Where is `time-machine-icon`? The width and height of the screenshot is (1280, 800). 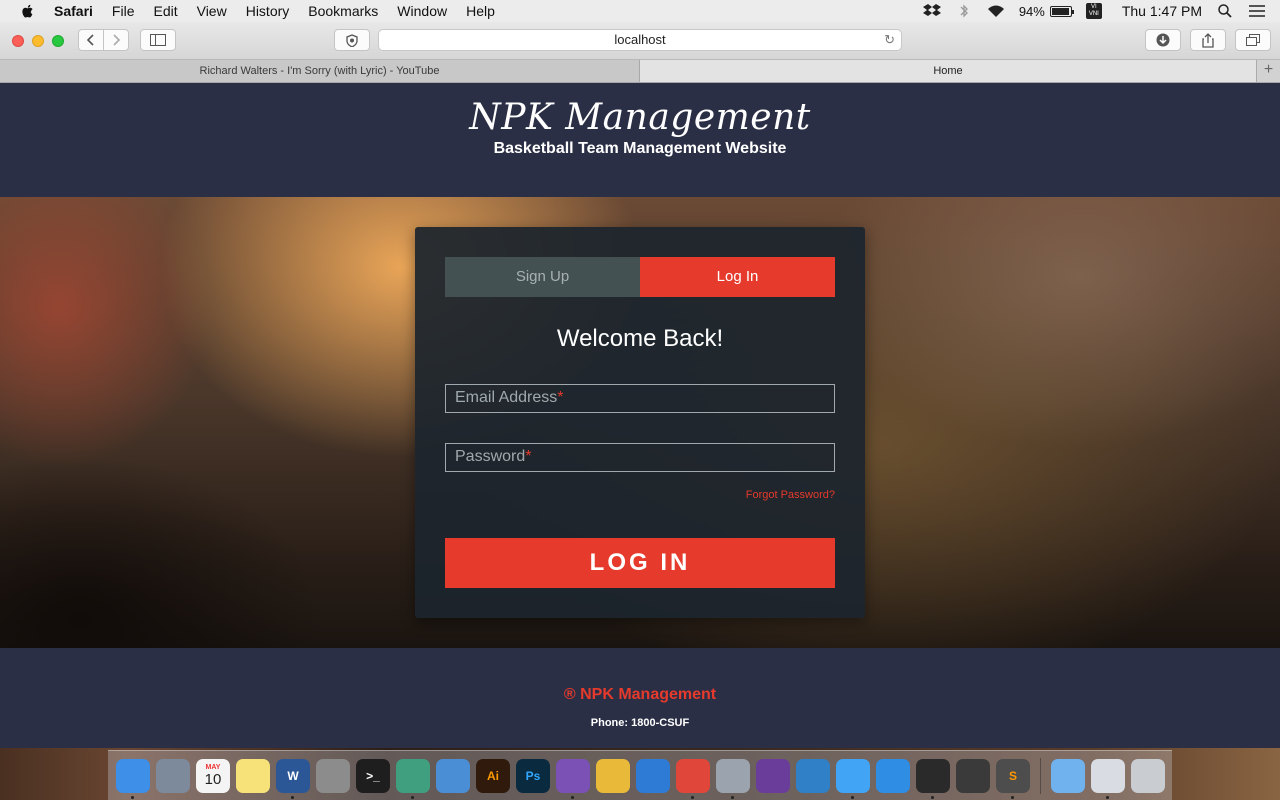 time-machine-icon is located at coordinates (453, 775).